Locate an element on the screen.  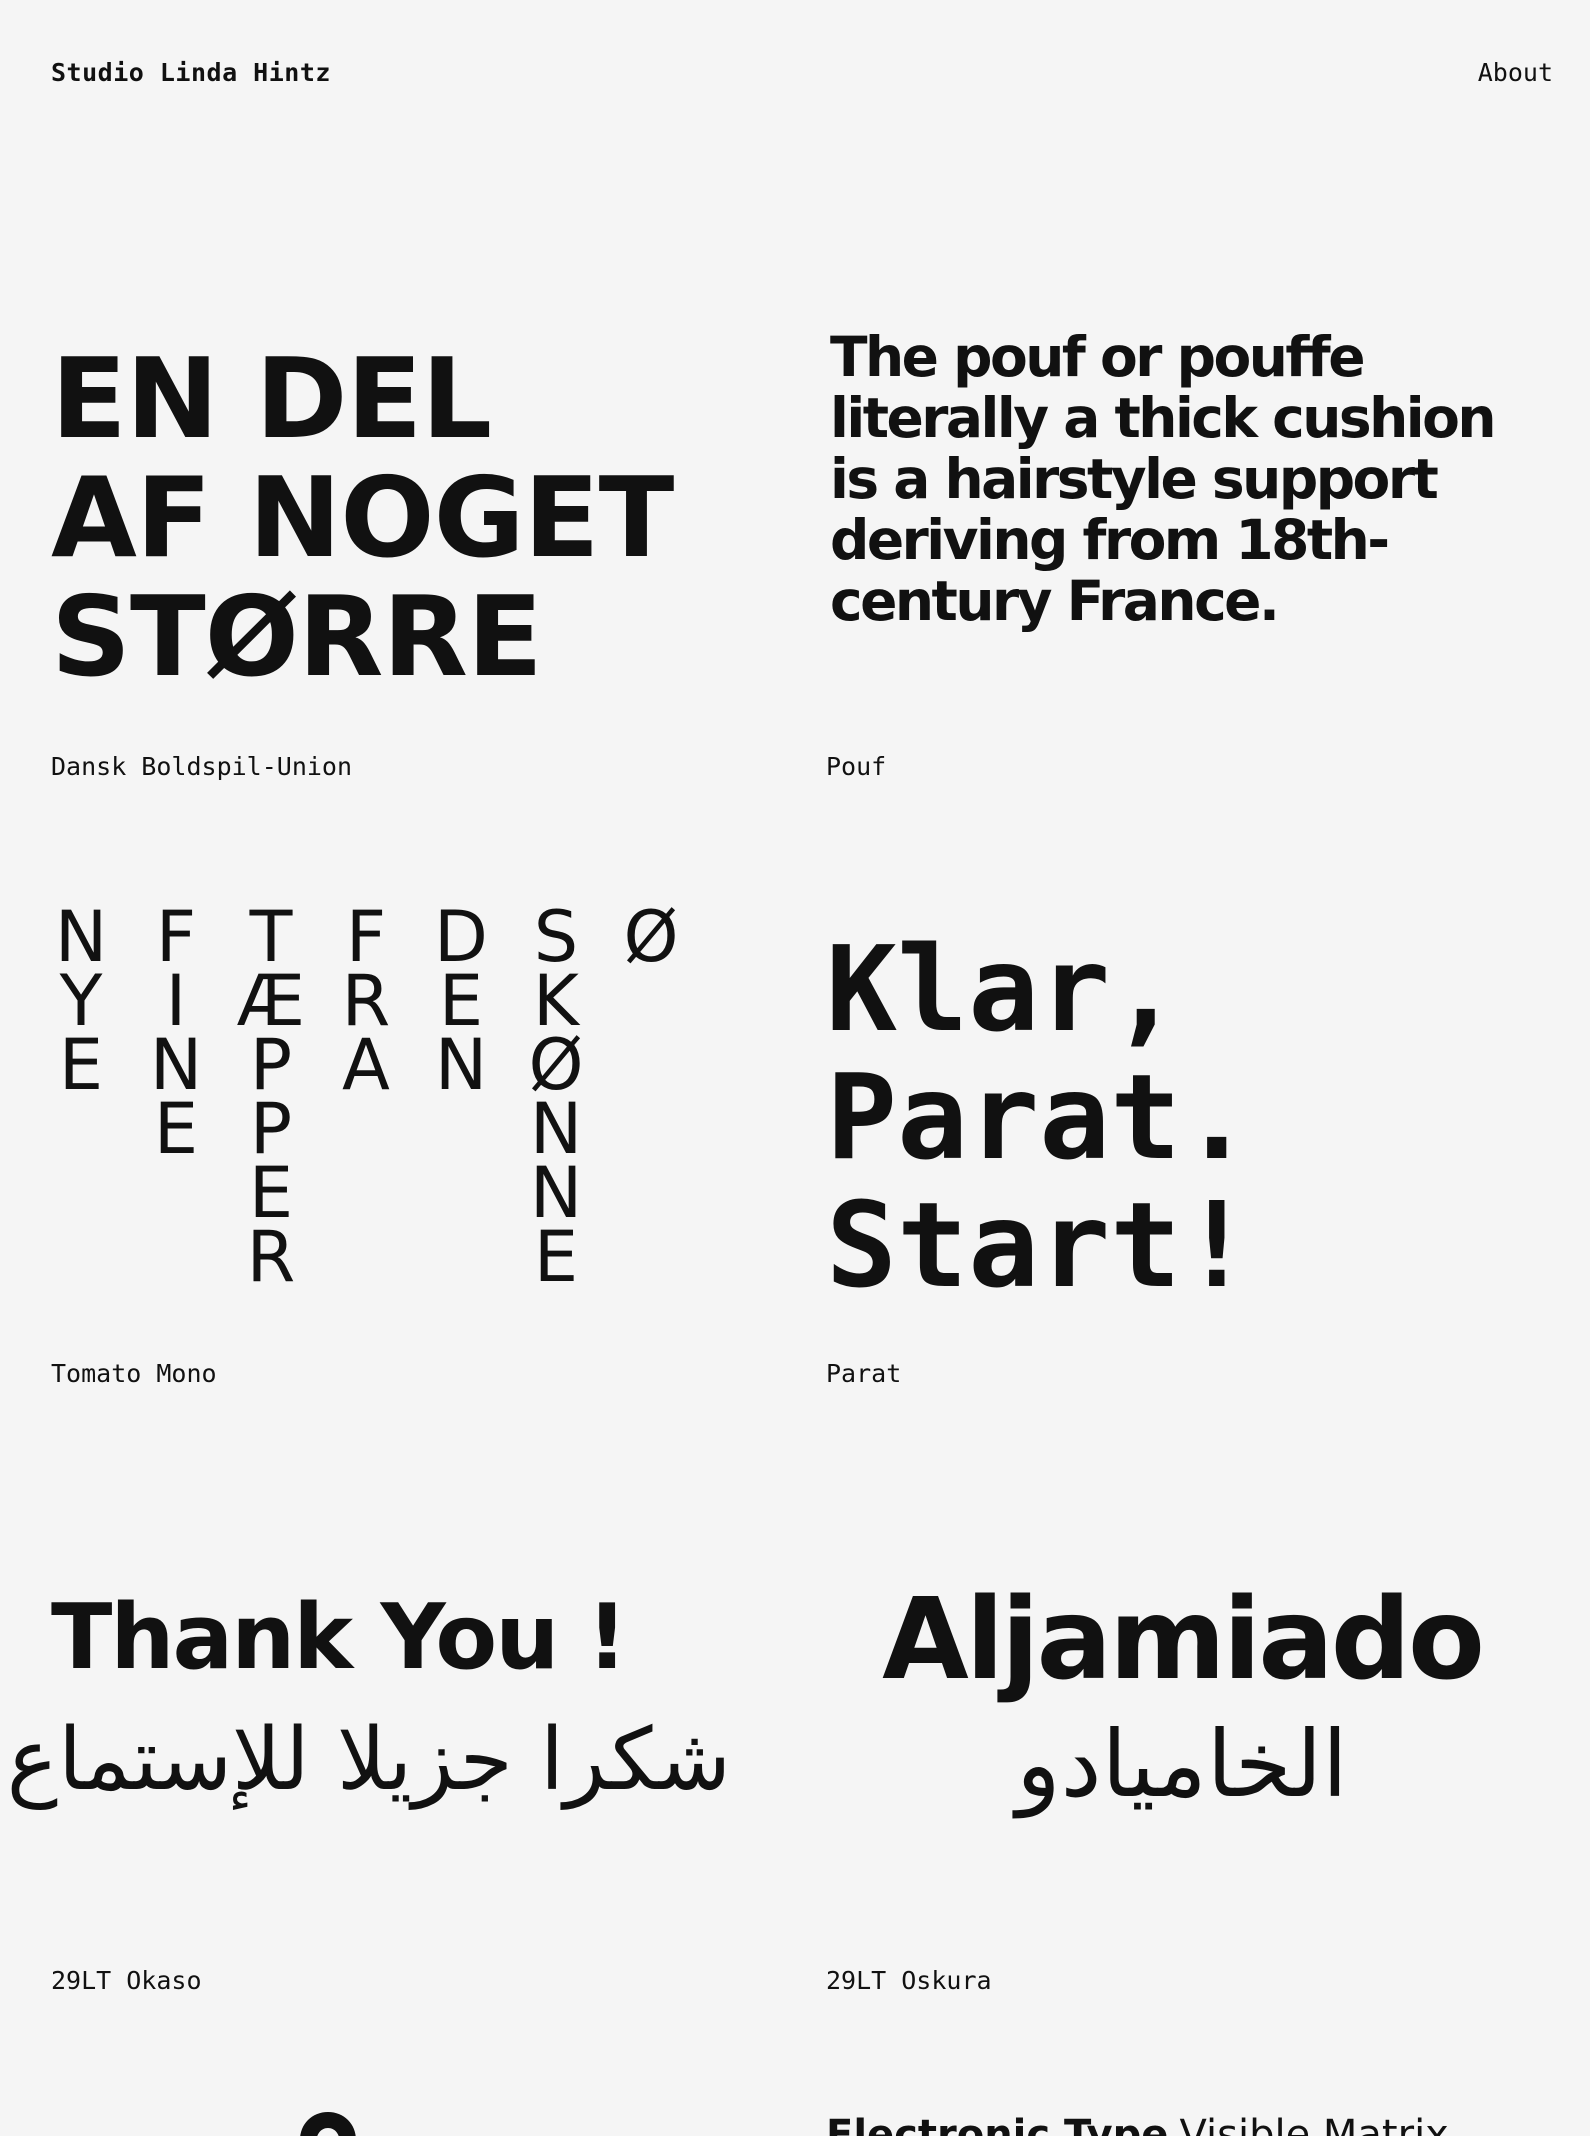
specimen-line: Klar, is located at coordinates (1004, 989).